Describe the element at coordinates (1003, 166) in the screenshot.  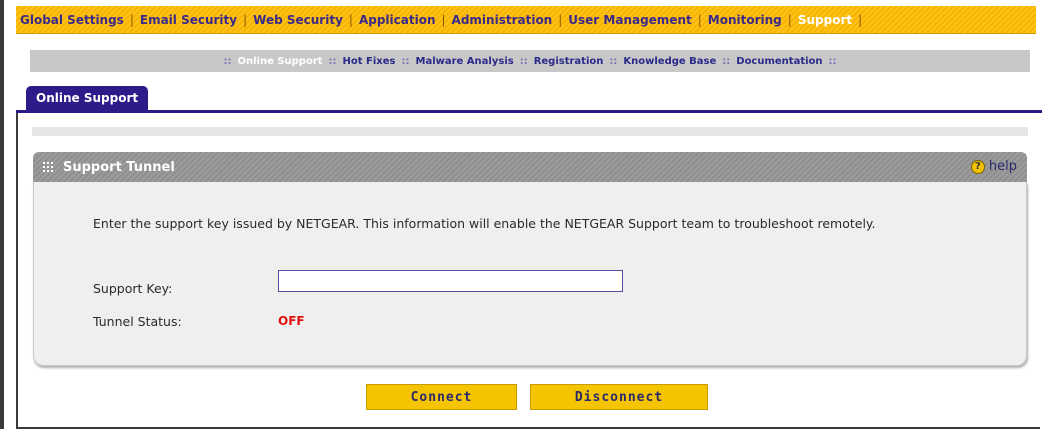
I see `help-label: help` at that location.